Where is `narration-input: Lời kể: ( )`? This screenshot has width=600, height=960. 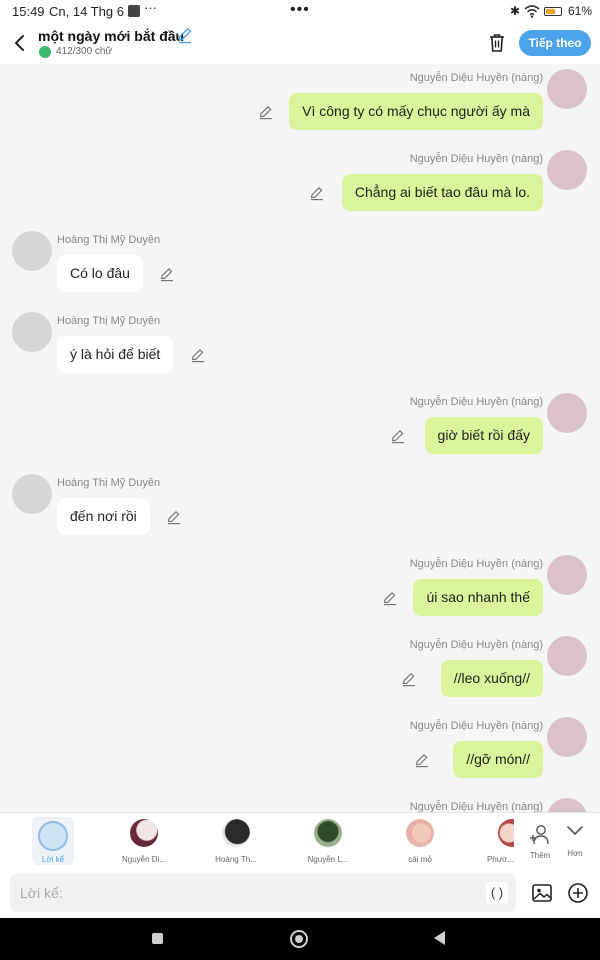
narration-input: Lời kể: ( ) is located at coordinates (263, 893).